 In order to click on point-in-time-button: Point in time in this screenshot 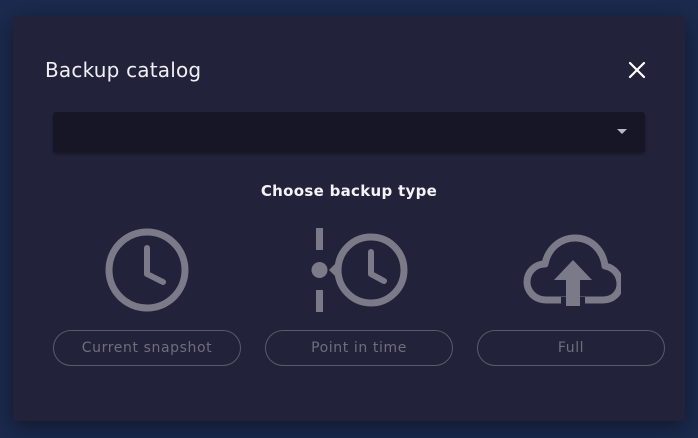, I will do `click(359, 348)`.